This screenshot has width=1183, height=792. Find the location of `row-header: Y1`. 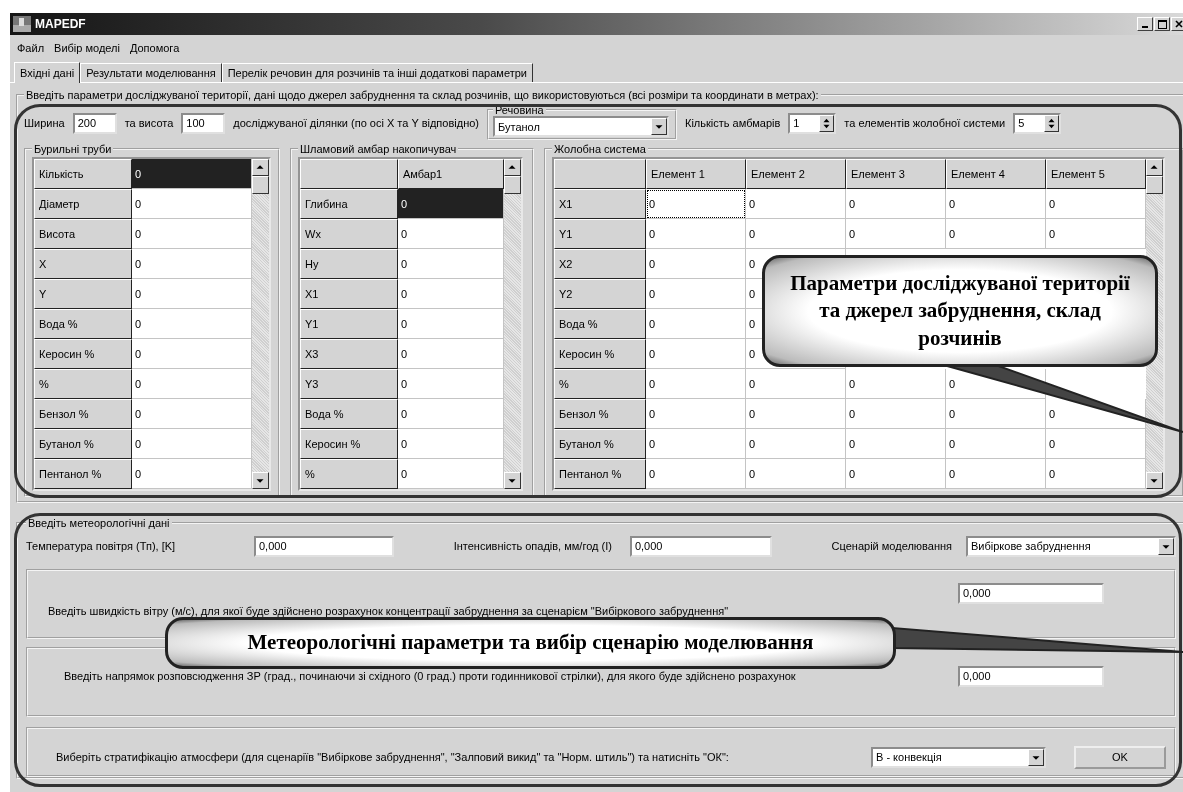

row-header: Y1 is located at coordinates (349, 324).